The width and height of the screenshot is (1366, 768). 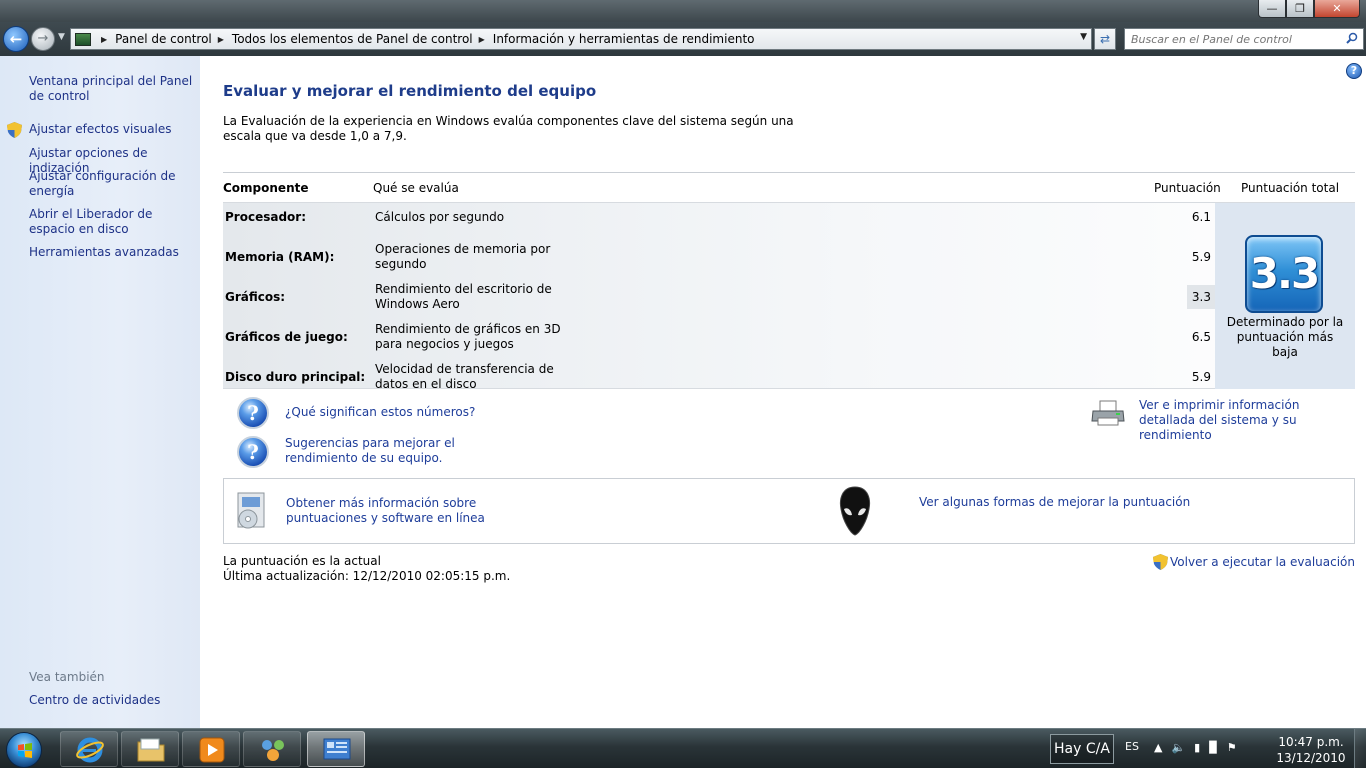 I want to click on show-hidden-icons-icon: ▲, so click(x=1158, y=747).